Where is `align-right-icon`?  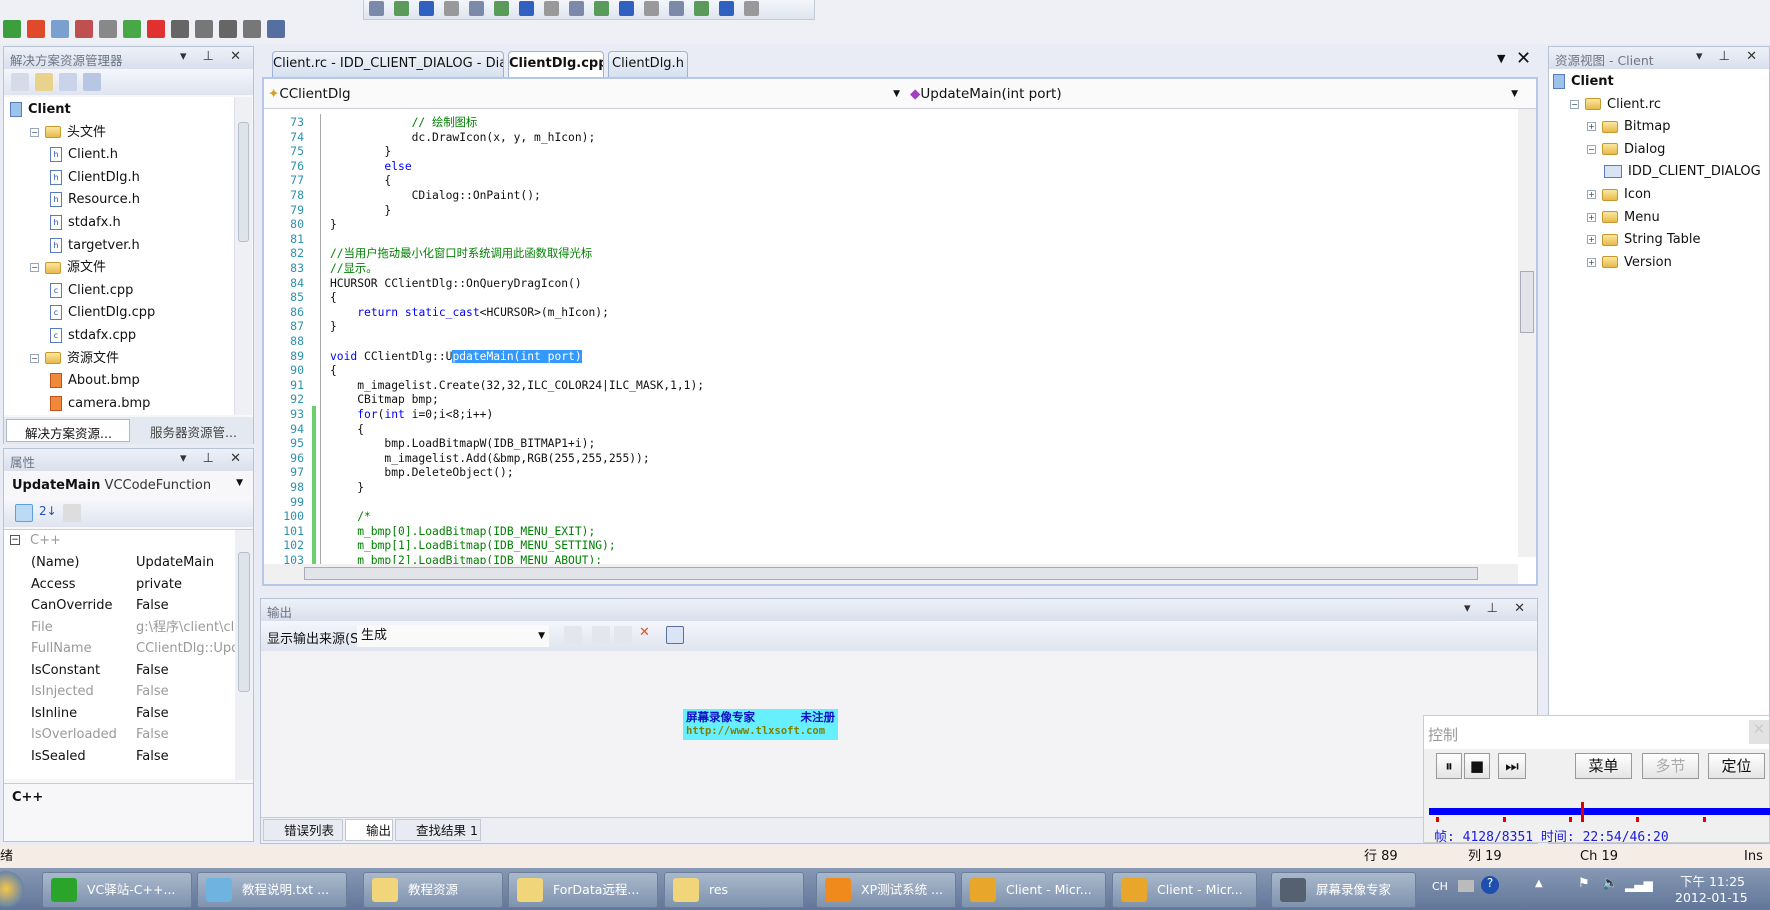 align-right-icon is located at coordinates (426, 8).